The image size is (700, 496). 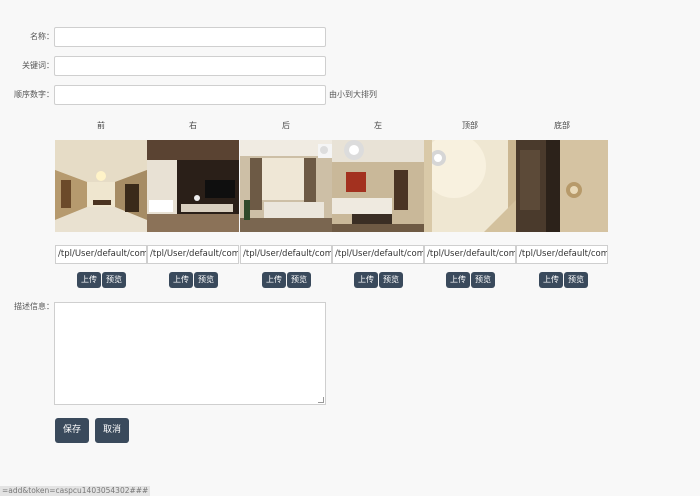 What do you see at coordinates (193, 254) in the screenshot?
I see `path-input-right: /tpl/User/default/common/` at bounding box center [193, 254].